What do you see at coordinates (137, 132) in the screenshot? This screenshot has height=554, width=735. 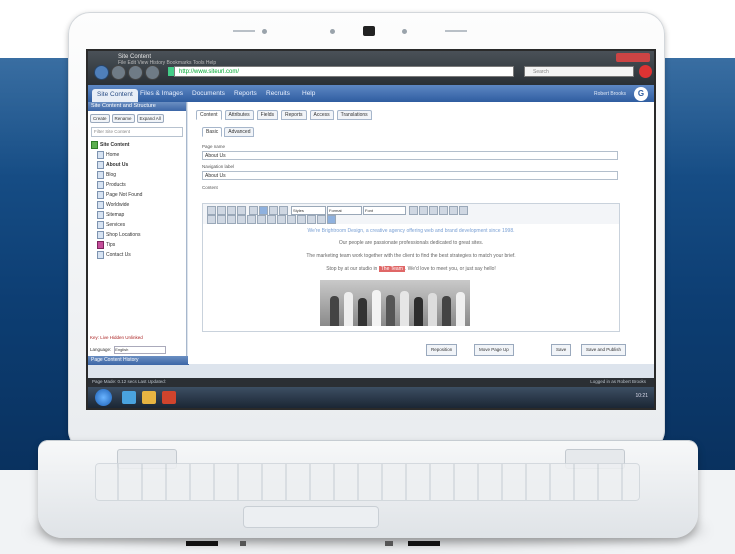 I see `sidebar-filter-input: Filter Site Content` at bounding box center [137, 132].